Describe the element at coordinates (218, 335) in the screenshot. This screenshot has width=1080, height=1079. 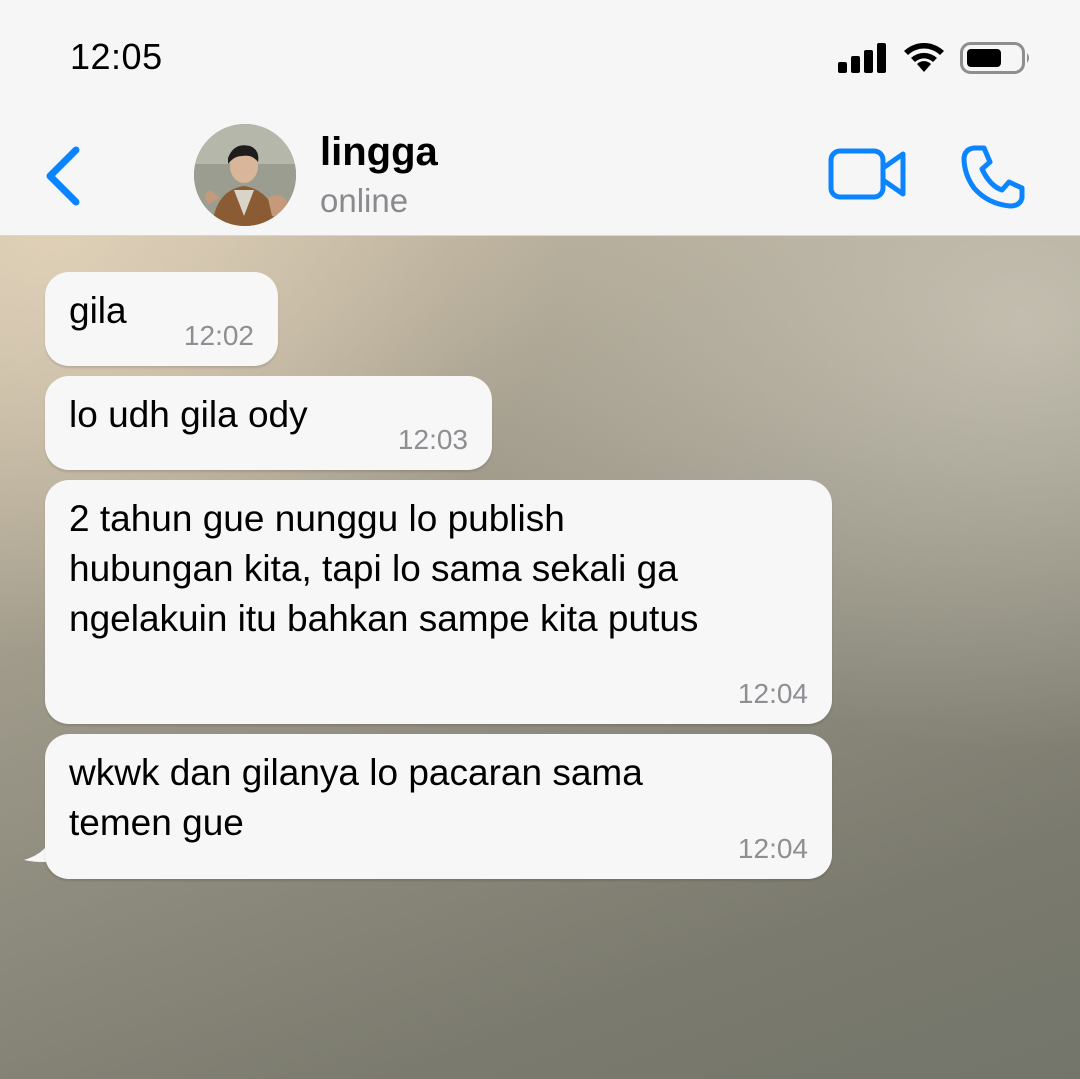
I see `message-time: 12:02` at that location.